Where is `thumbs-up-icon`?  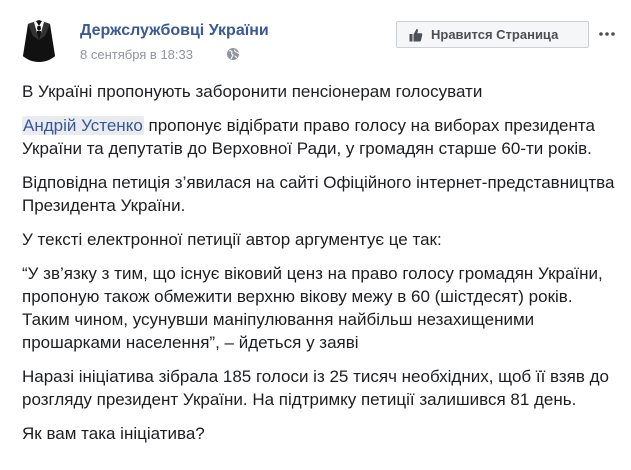 thumbs-up-icon is located at coordinates (416, 34).